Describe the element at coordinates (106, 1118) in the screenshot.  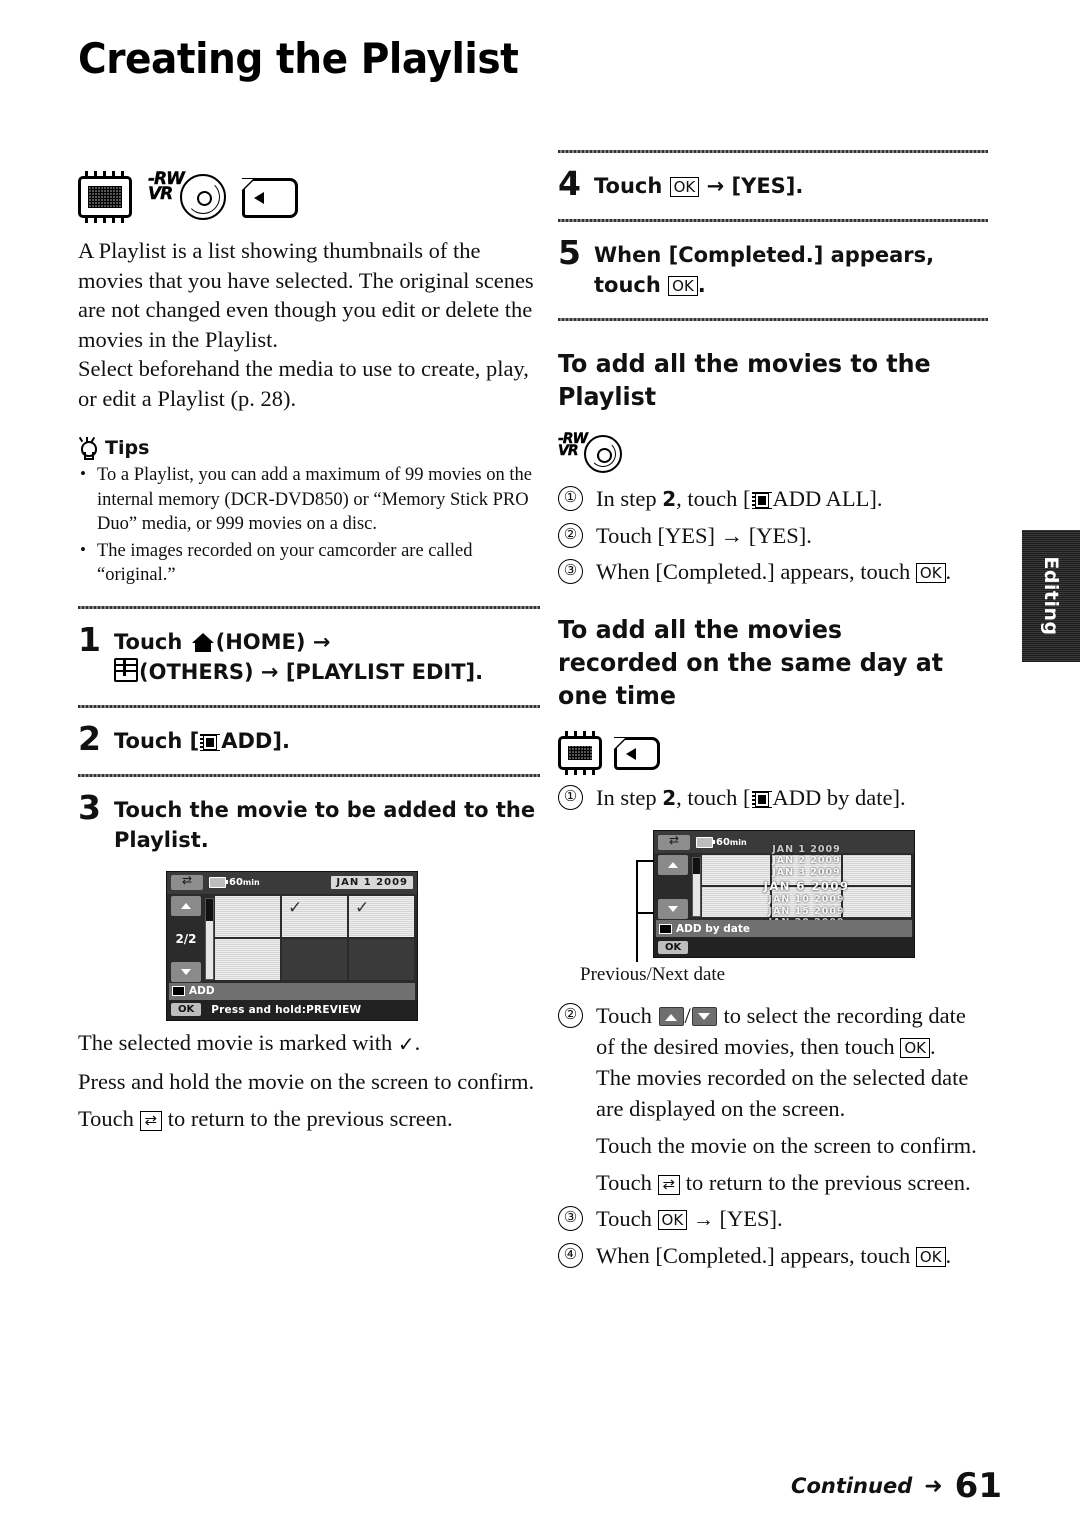
I see `after-step3-line3-prefix: Touch` at that location.